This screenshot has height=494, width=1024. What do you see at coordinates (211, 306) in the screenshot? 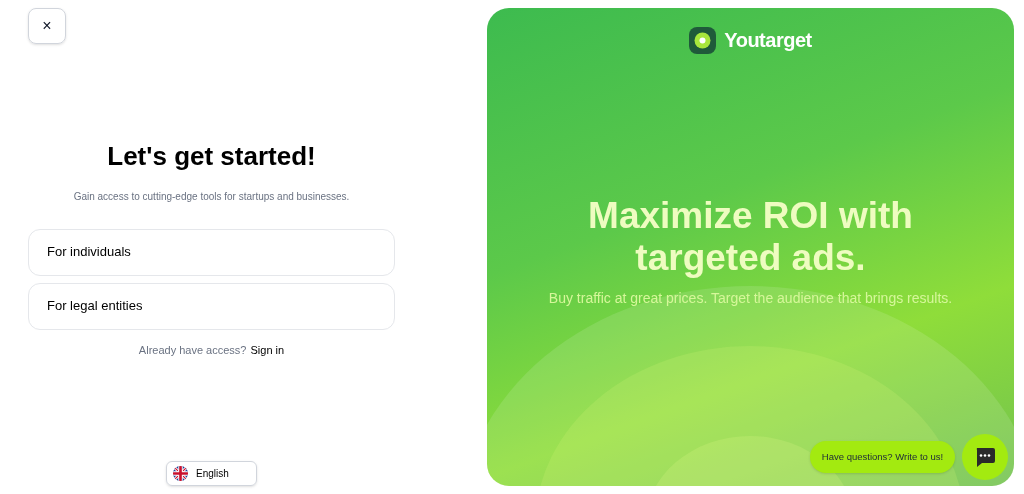
I see `account-type-option: For legal entities` at bounding box center [211, 306].